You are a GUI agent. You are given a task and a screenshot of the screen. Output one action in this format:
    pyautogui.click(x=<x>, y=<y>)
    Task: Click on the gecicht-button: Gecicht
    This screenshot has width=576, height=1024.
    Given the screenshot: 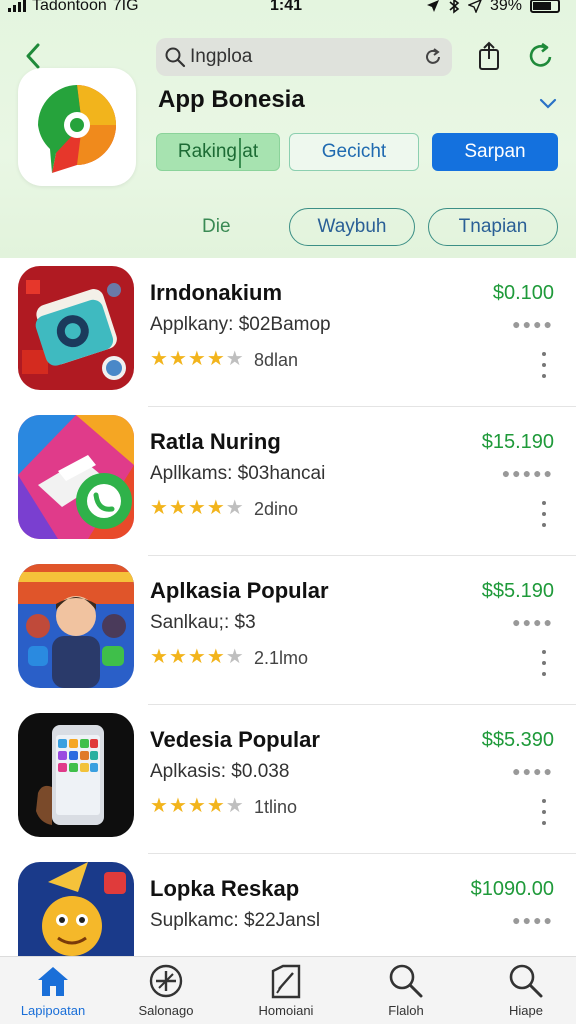 What is the action you would take?
    pyautogui.click(x=354, y=152)
    